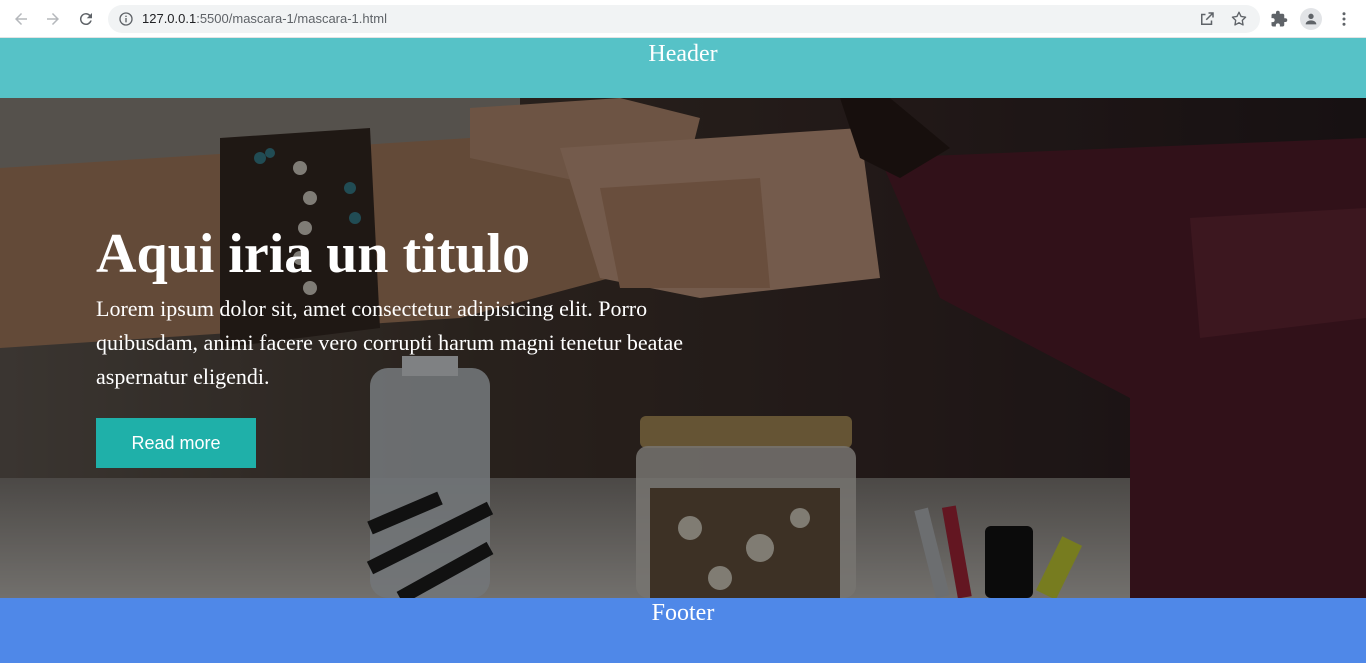 The image size is (1366, 663). What do you see at coordinates (291, 18) in the screenshot?
I see `url-path: :5500/mascara-1/mascara-1.html` at bounding box center [291, 18].